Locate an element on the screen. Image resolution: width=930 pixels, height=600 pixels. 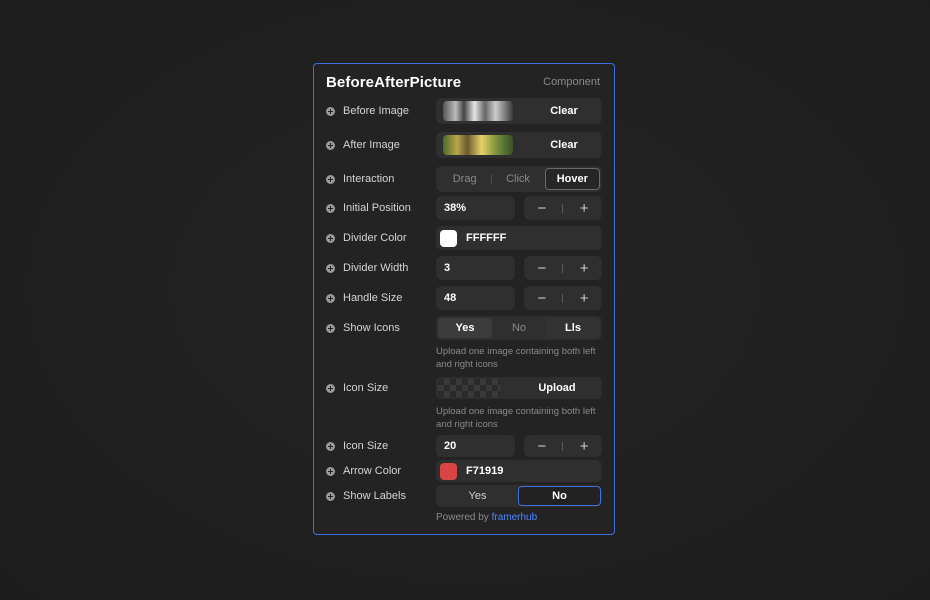
initial-position-input: 38% is located at coordinates (475, 208).